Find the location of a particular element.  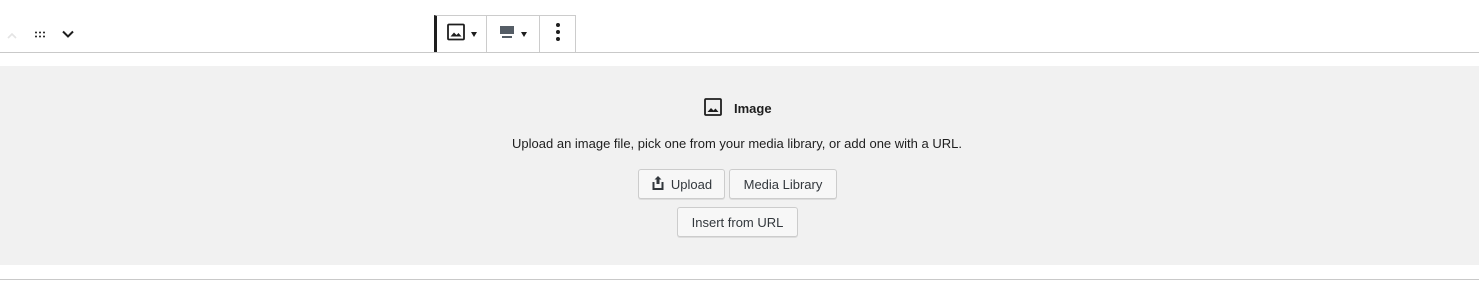

upload-button: Upload is located at coordinates (681, 184).